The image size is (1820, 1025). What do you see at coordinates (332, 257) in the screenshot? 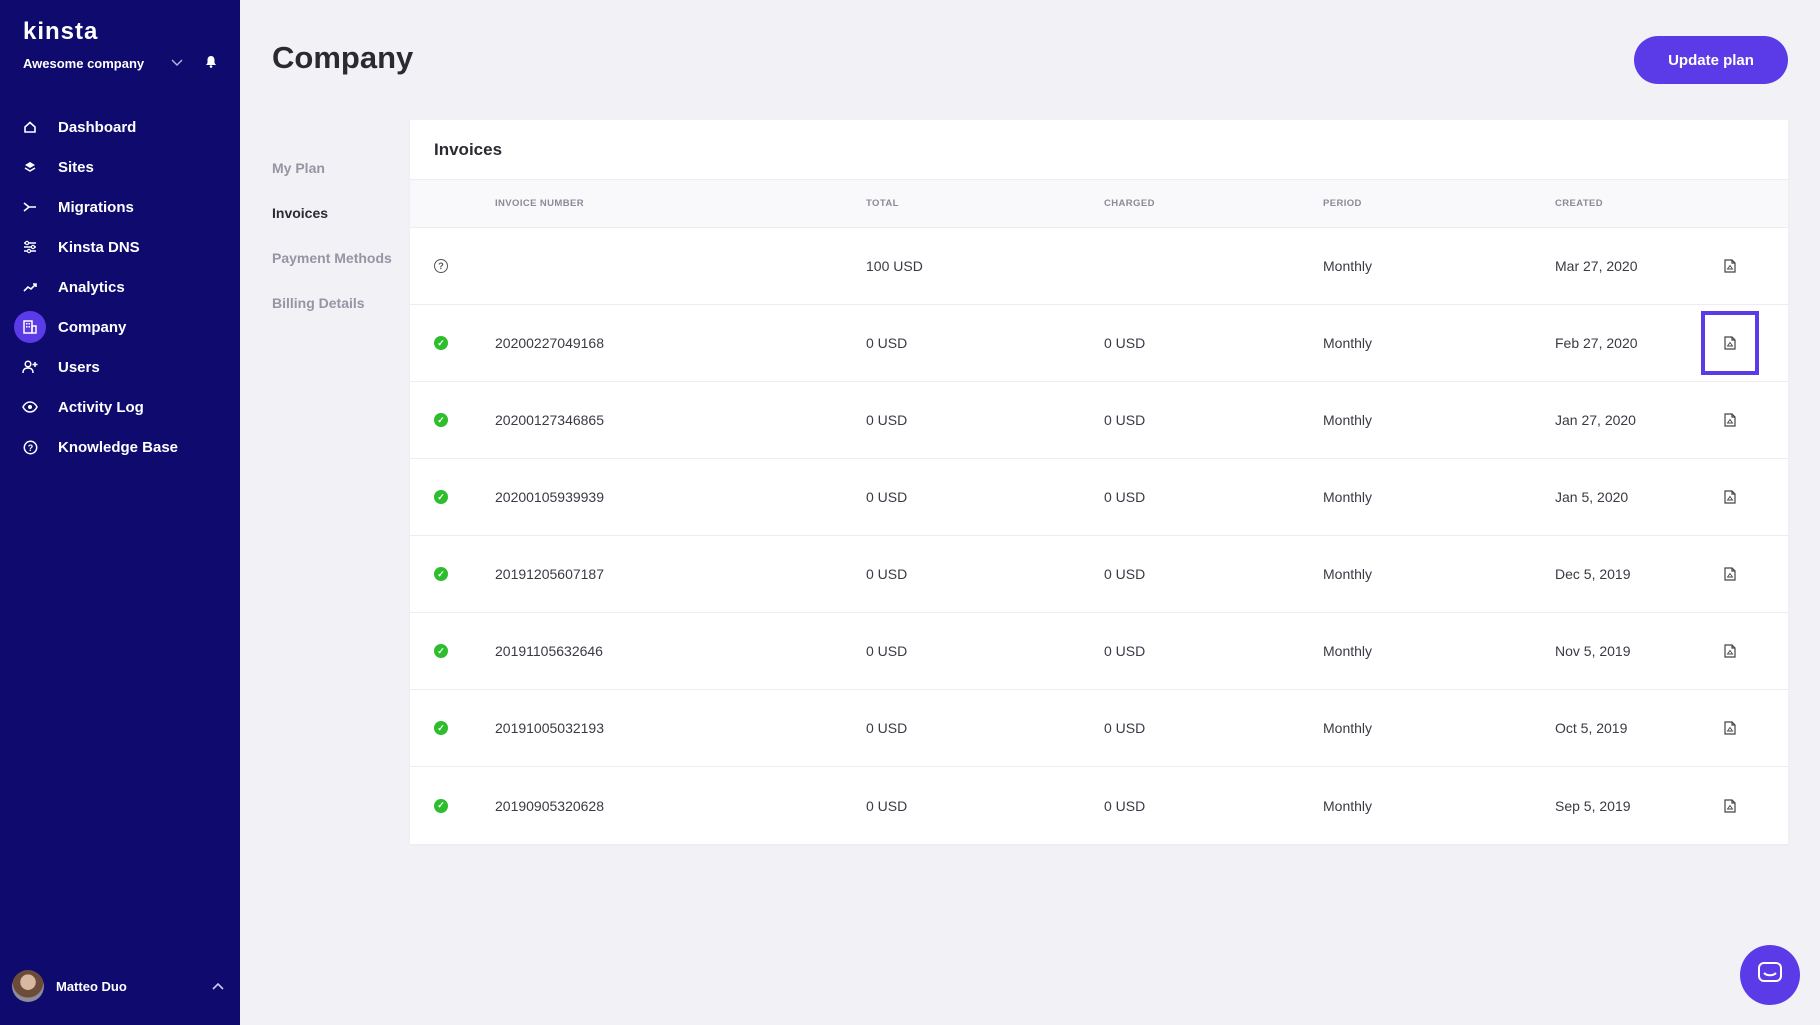
I see `tab-payment-methods: Payment Methods` at bounding box center [332, 257].